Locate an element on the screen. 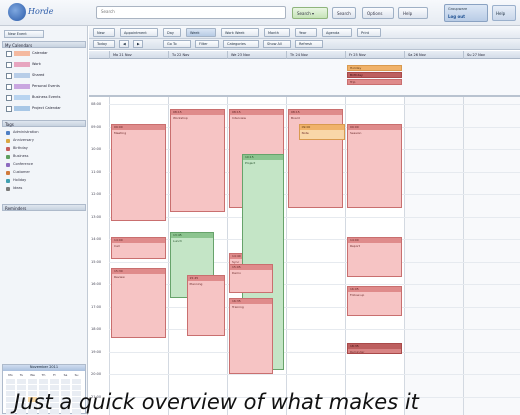  nav-button-0: Today is located at coordinates (104, 44).